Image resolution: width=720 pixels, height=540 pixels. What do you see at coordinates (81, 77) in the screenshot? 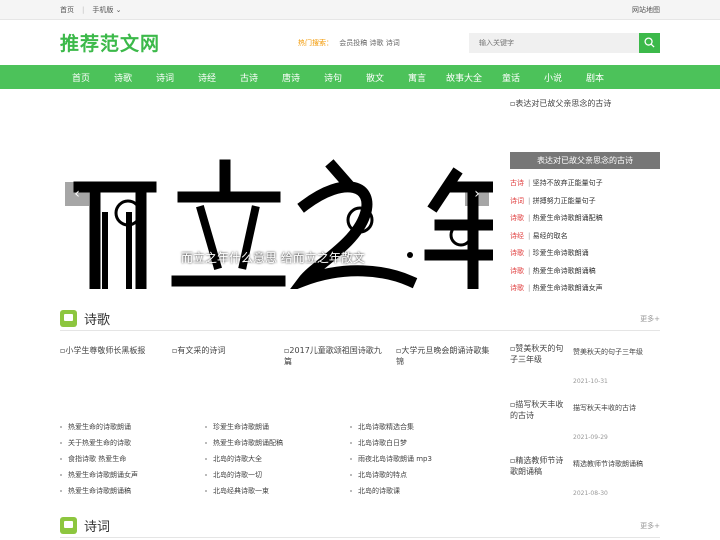
I see `nav-item: 首页` at bounding box center [81, 77].